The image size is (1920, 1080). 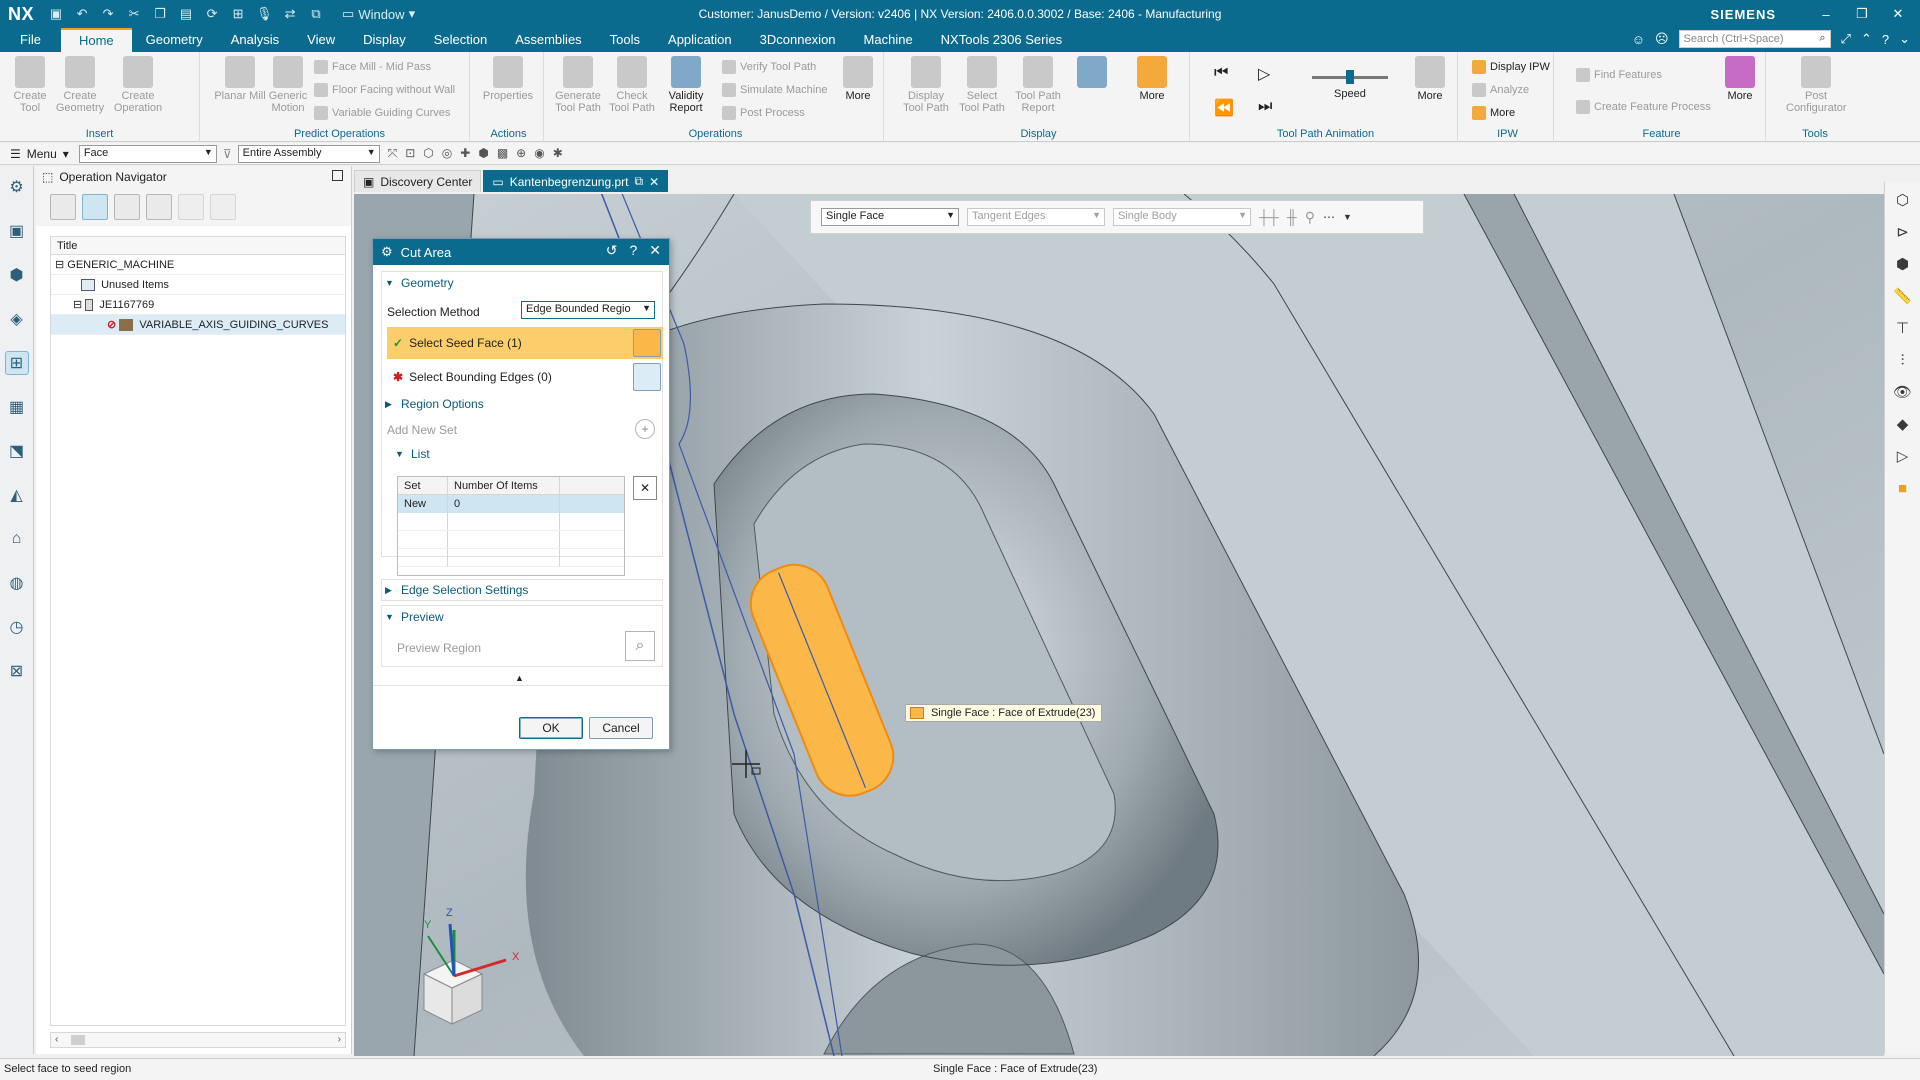 What do you see at coordinates (56, 14) in the screenshot?
I see `save-icon: ▣` at bounding box center [56, 14].